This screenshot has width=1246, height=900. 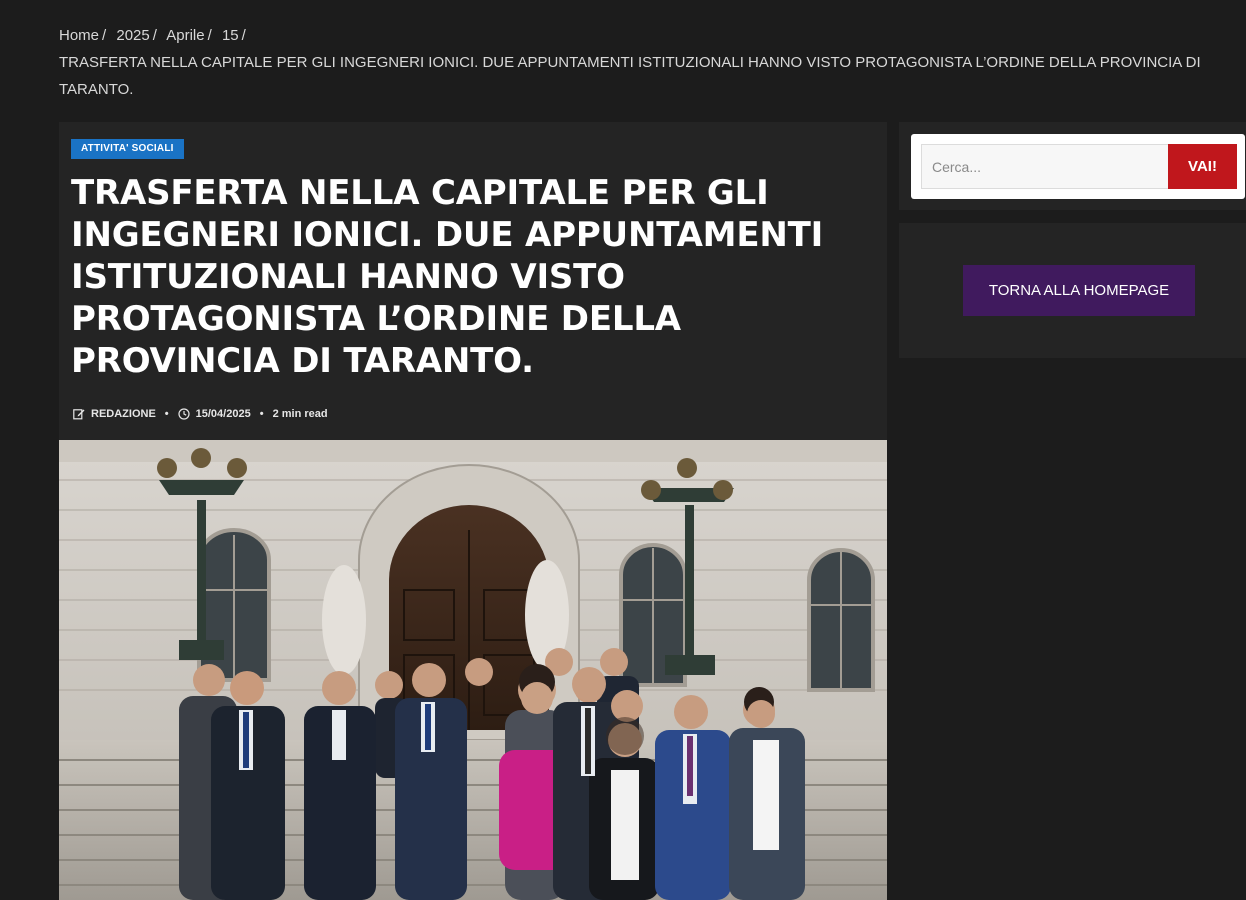 I want to click on category-badge: ATTIVITA' SOCIALI, so click(x=127, y=149).